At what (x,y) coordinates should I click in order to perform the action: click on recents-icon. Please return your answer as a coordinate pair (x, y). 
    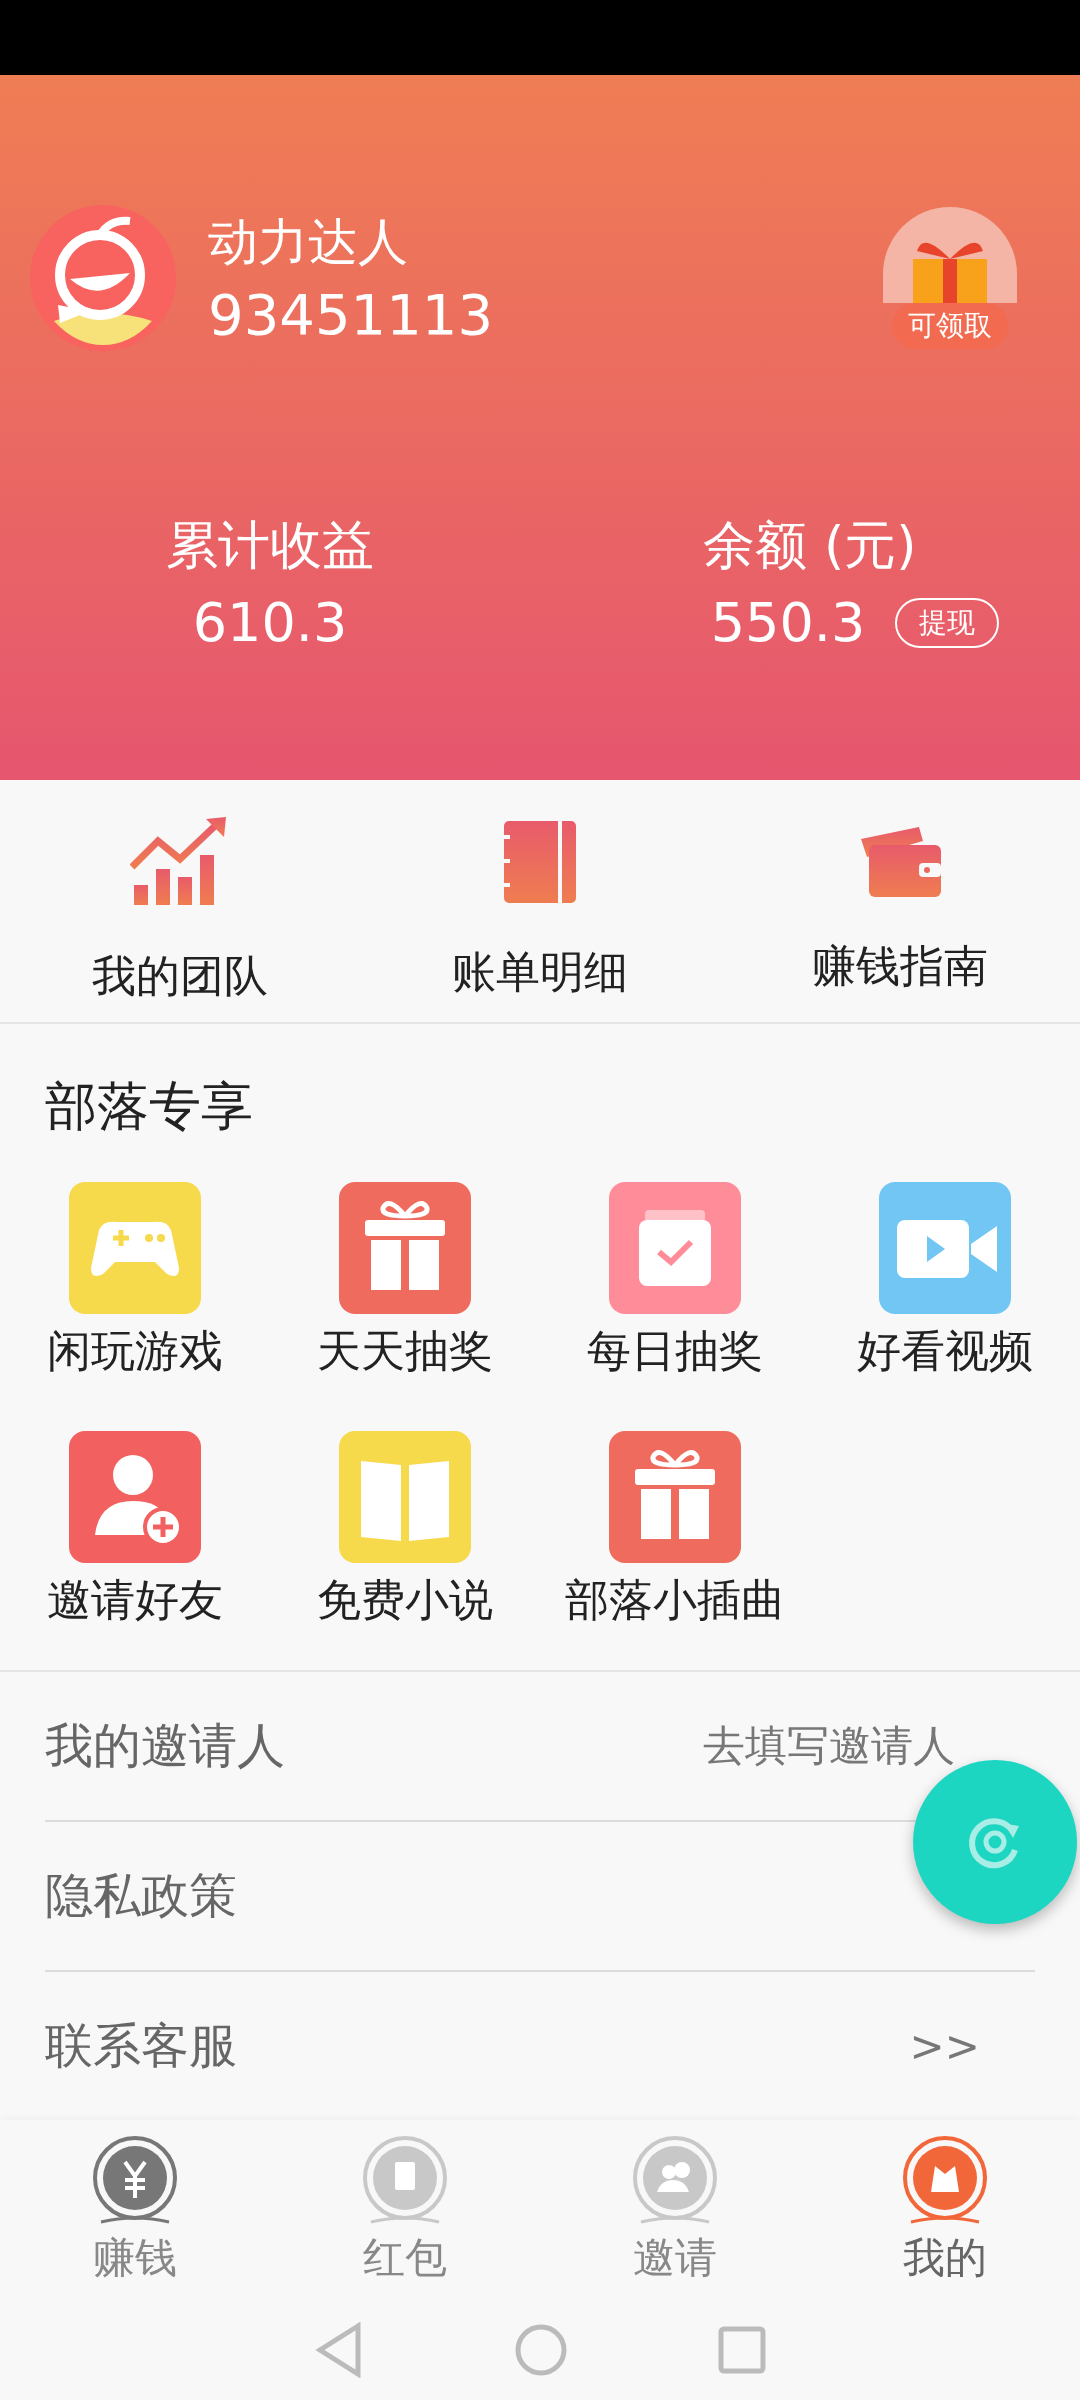
    Looking at the image, I should click on (742, 2350).